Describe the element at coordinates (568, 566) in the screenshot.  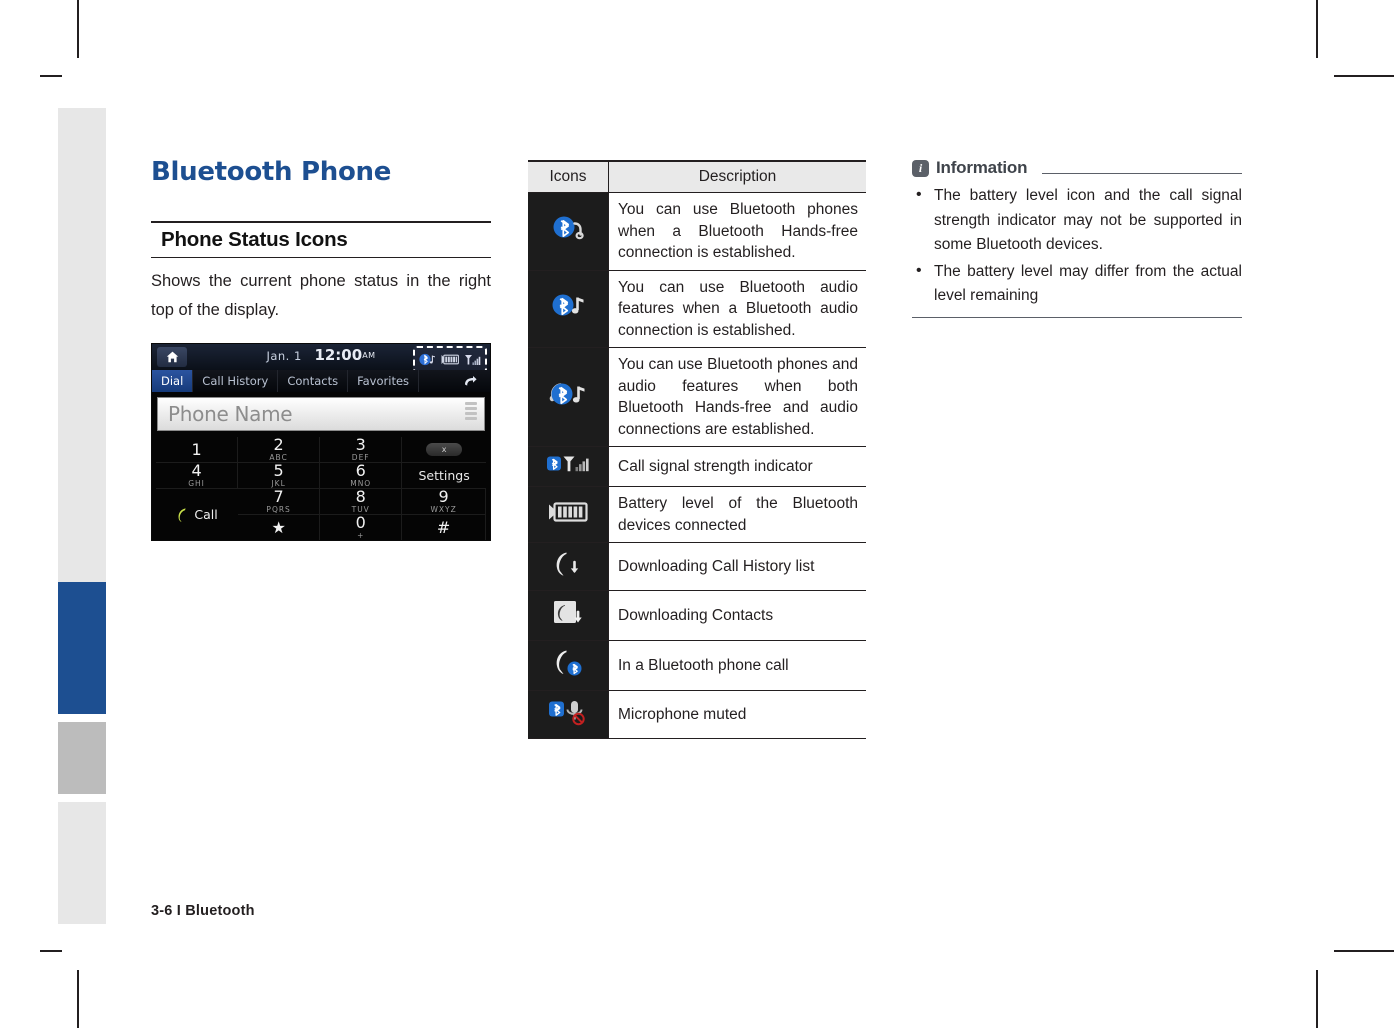
I see `download-call-history-icon` at that location.